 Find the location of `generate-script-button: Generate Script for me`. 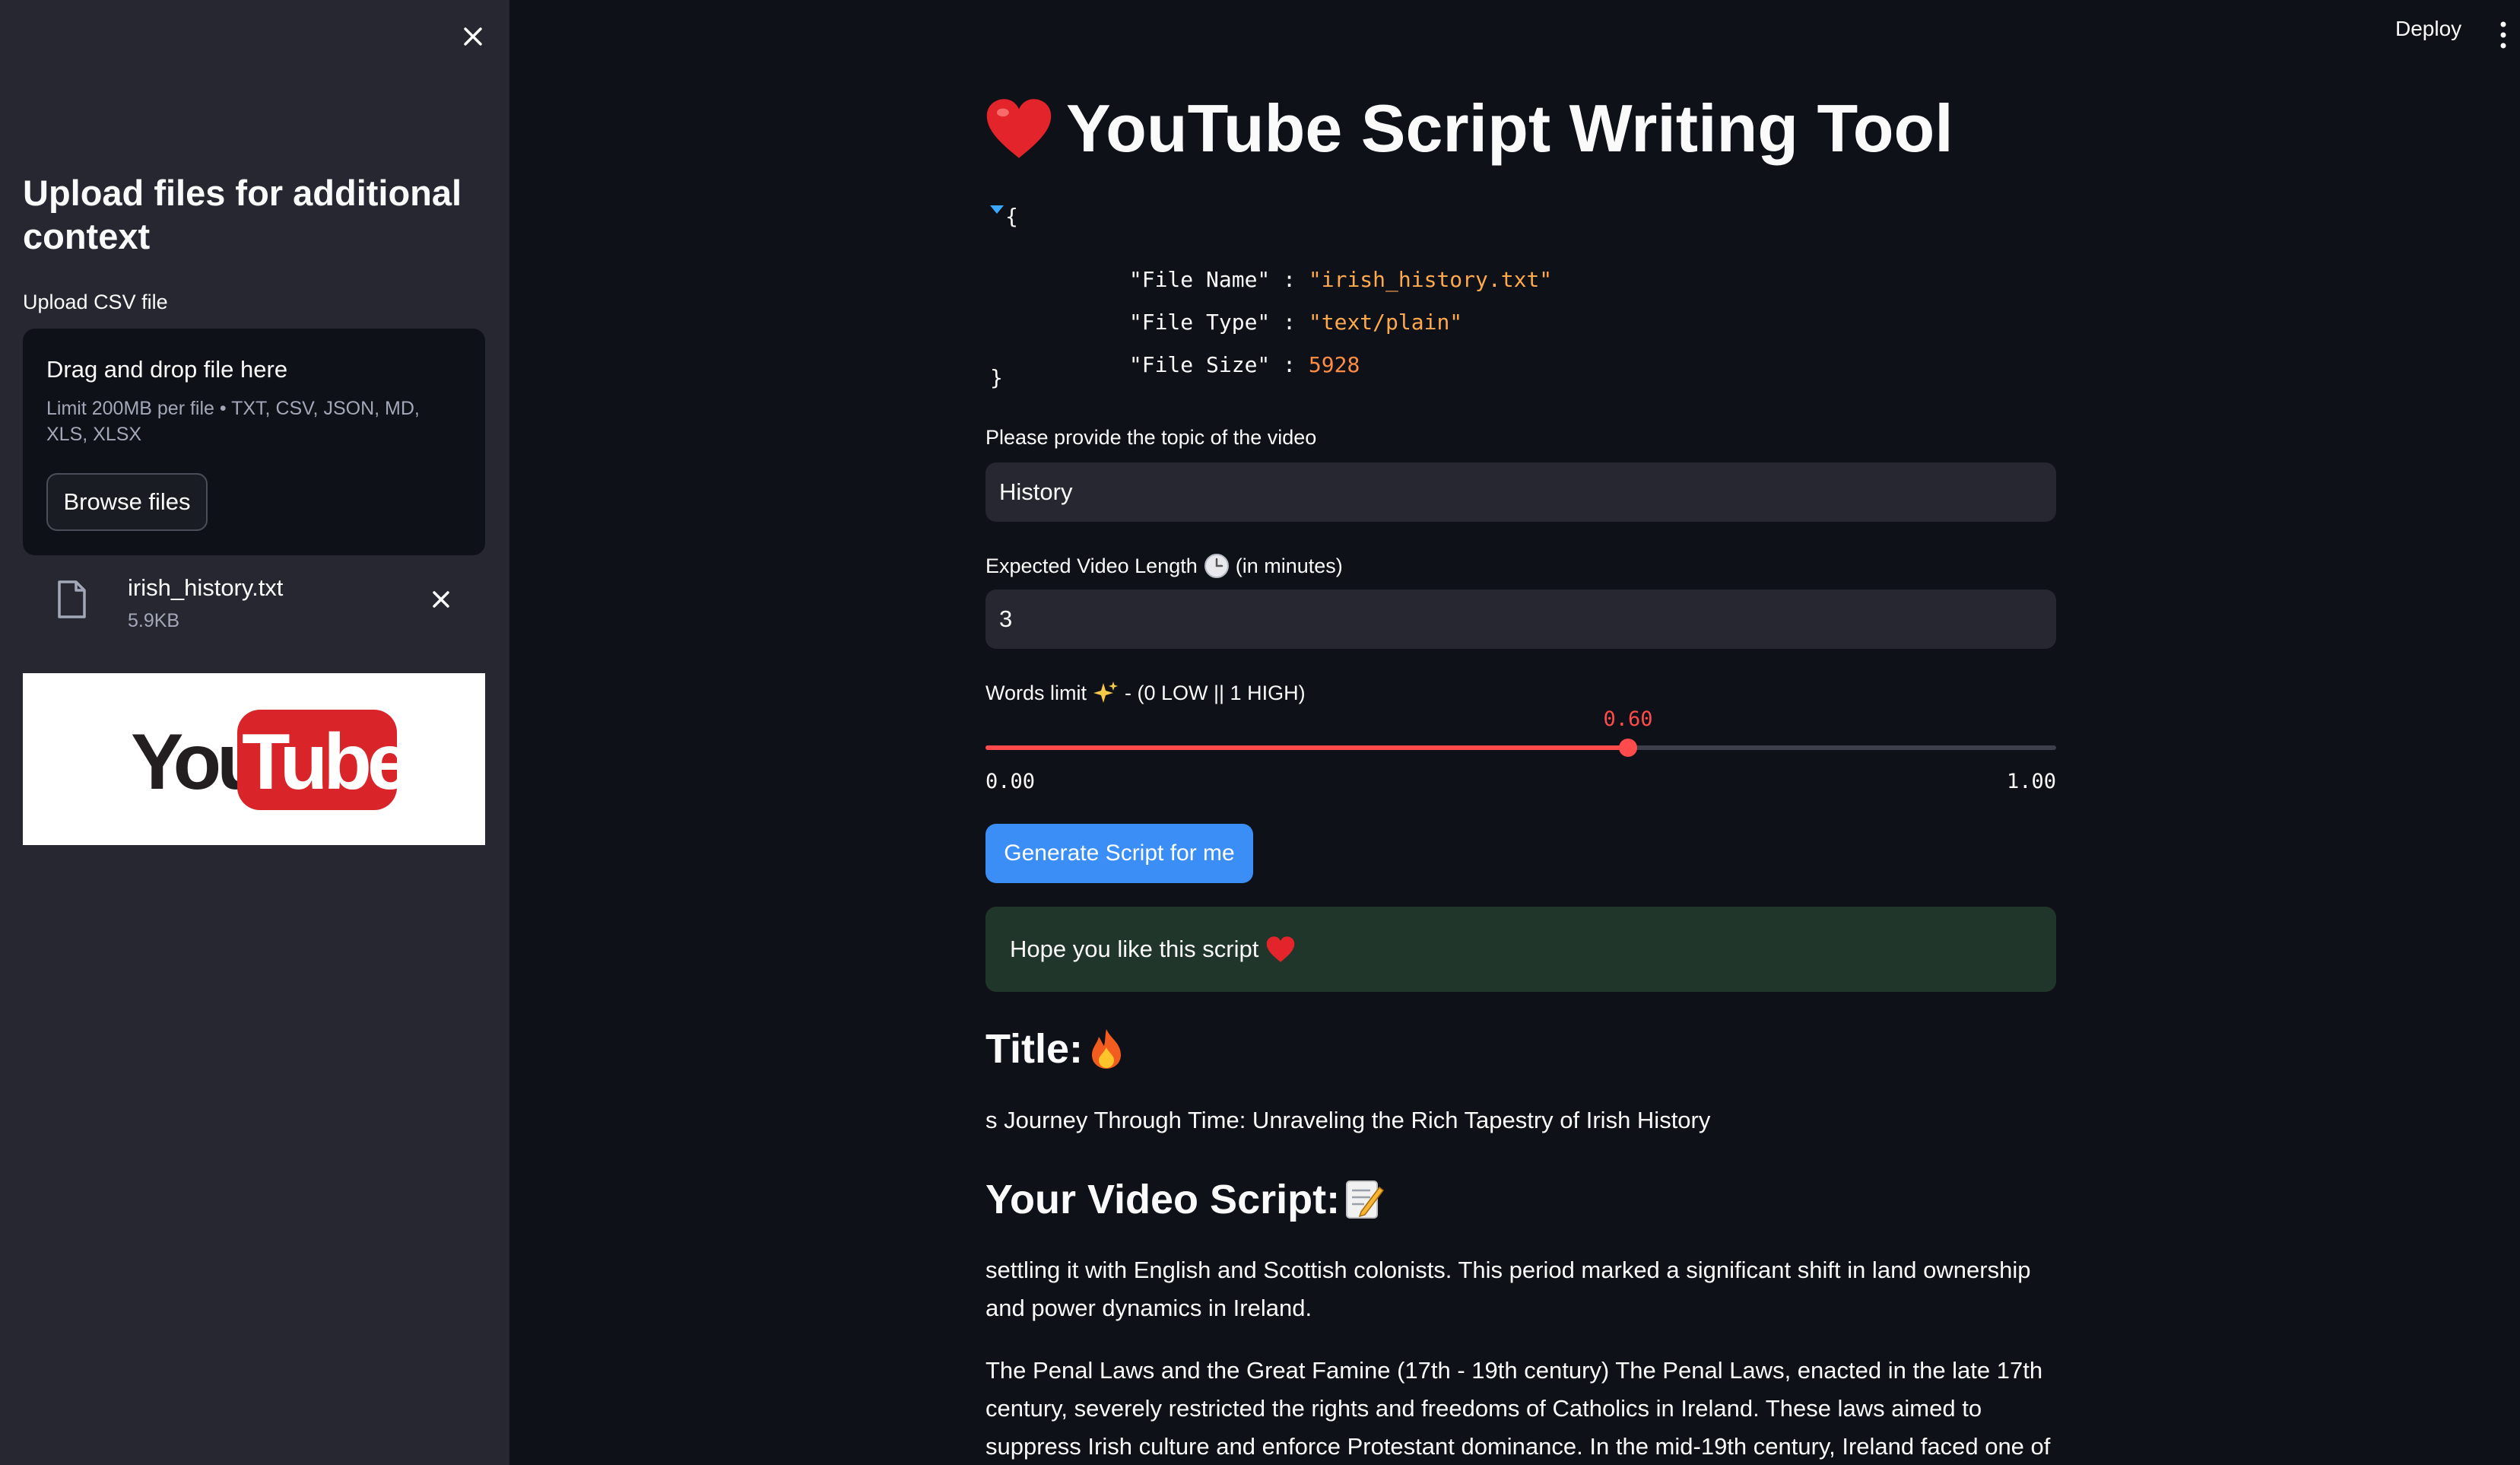

generate-script-button: Generate Script for me is located at coordinates (1119, 853).